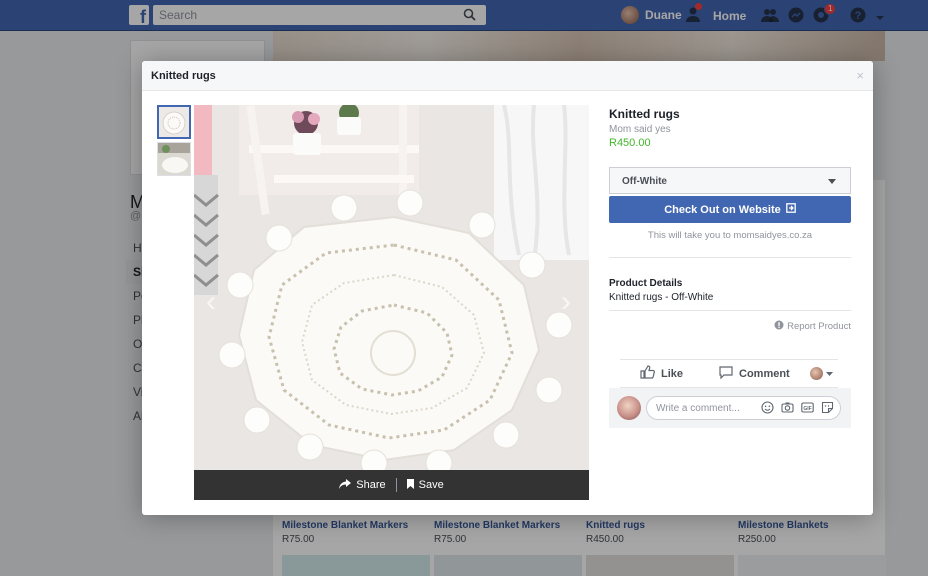  Describe the element at coordinates (345, 485) in the screenshot. I see `share-icon` at that location.